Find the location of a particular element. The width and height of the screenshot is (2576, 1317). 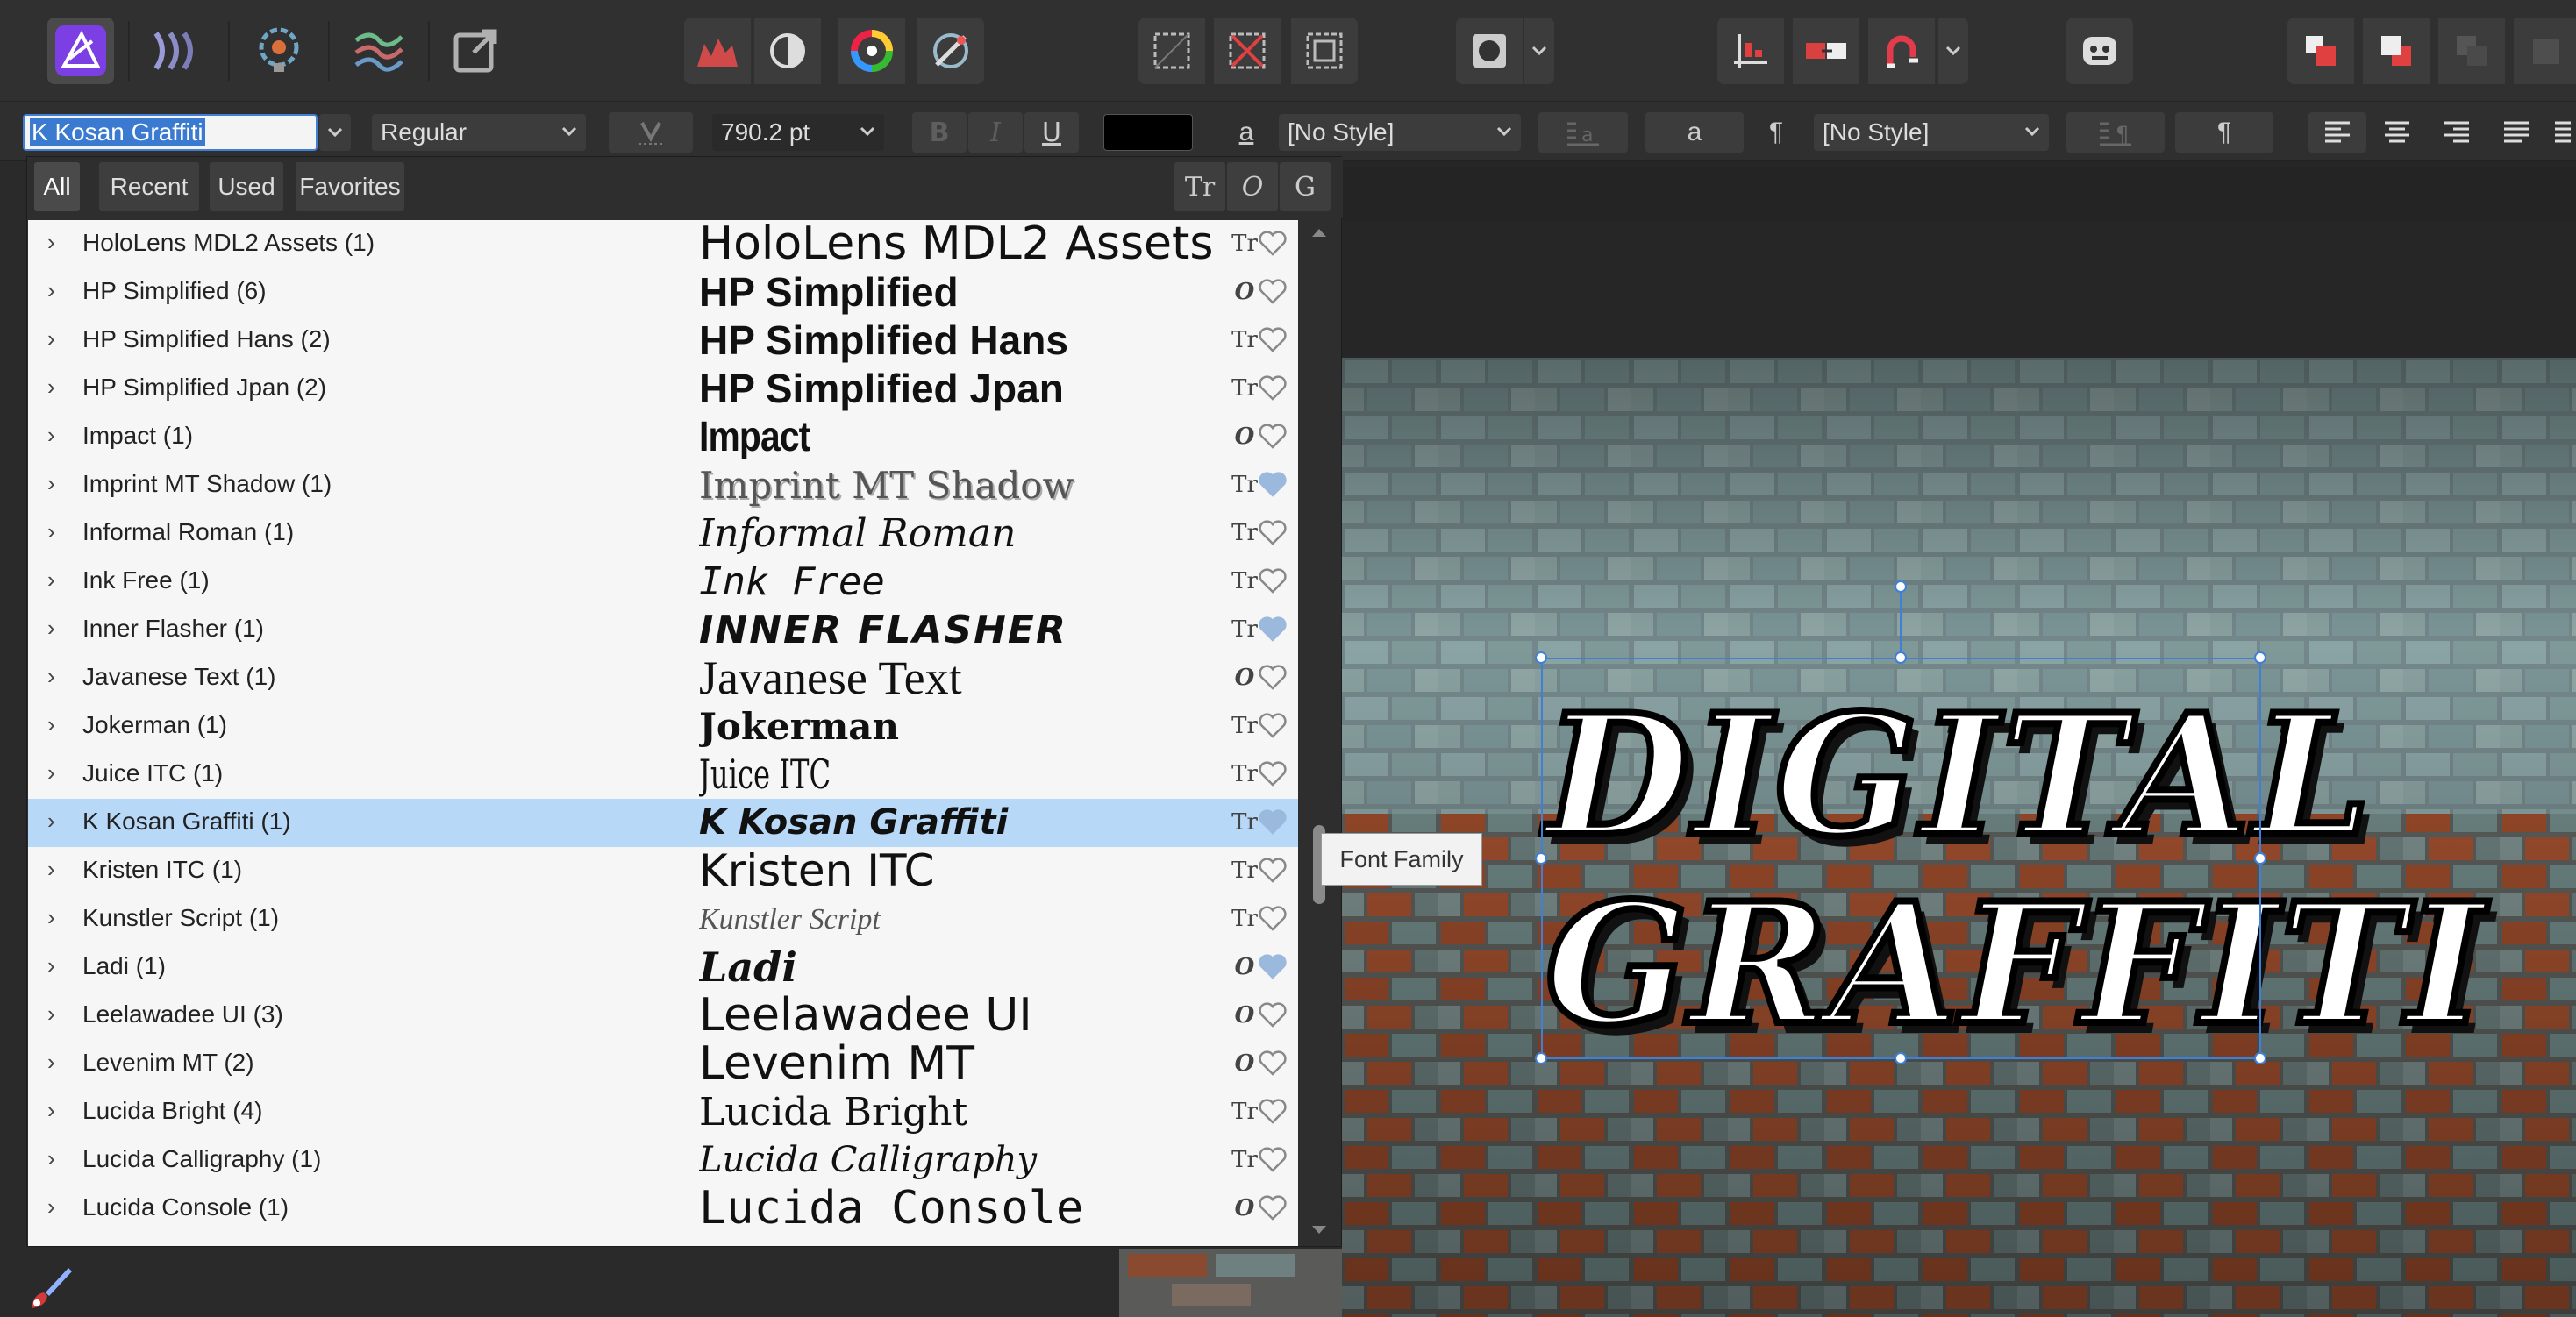

paragraph-style-preview: ¶ is located at coordinates (2224, 132).